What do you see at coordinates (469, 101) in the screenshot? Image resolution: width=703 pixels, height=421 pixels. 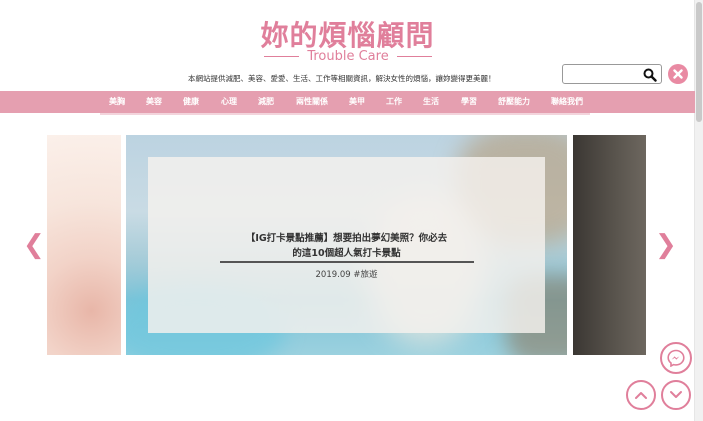 I see `nav-item-learning: 學習` at bounding box center [469, 101].